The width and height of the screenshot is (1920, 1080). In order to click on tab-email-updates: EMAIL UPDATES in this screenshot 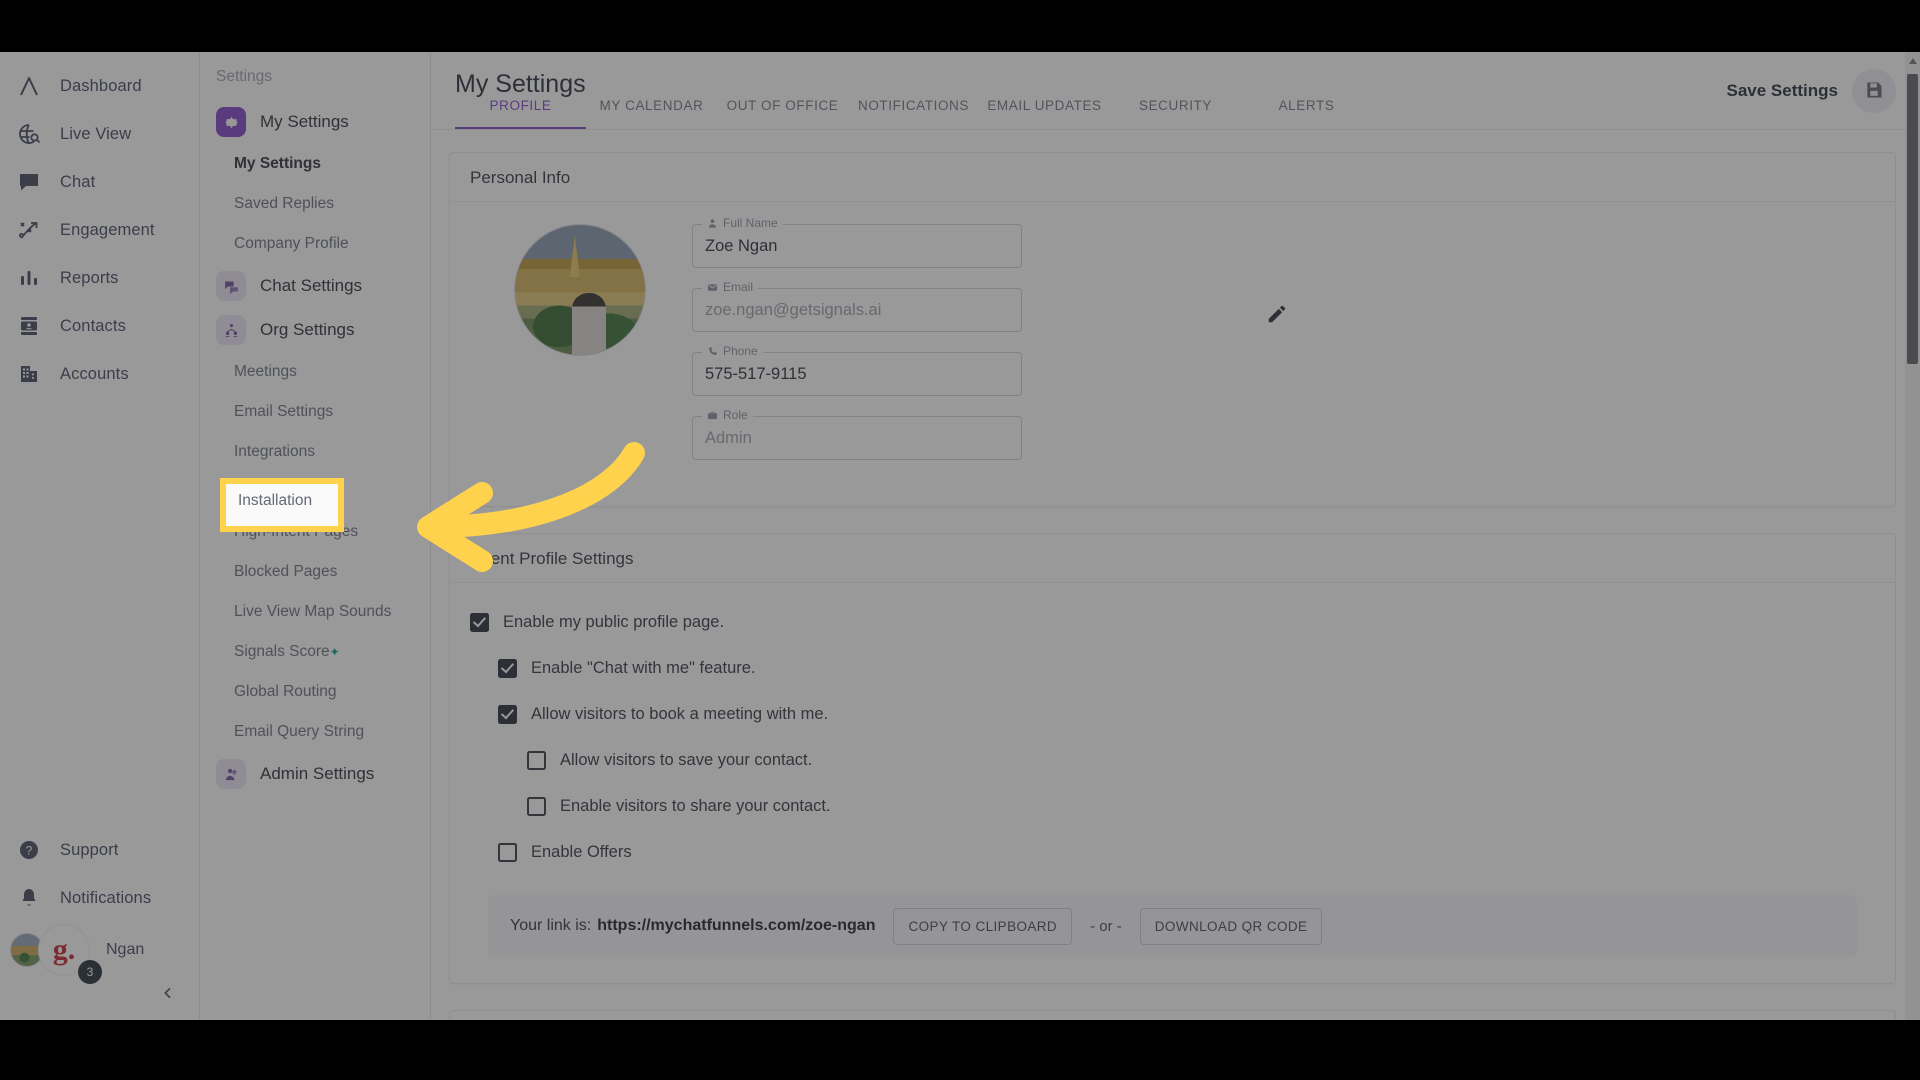, I will do `click(1044, 113)`.